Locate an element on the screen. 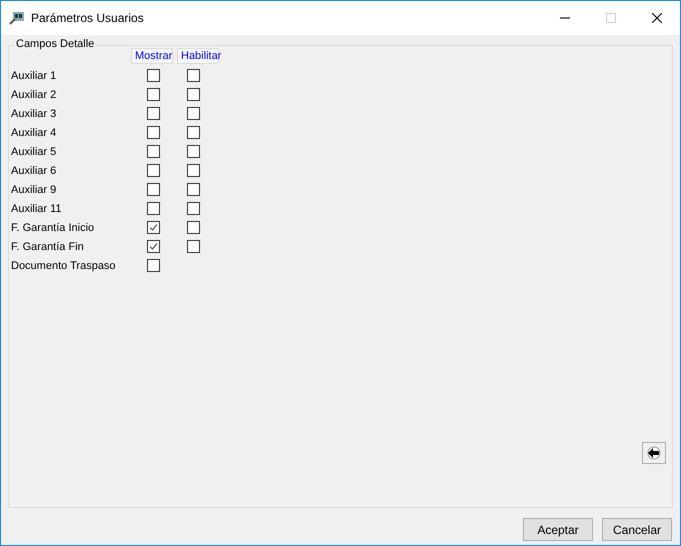 Image resolution: width=681 pixels, height=546 pixels. field-label: Auxiliar 2 is located at coordinates (34, 94).